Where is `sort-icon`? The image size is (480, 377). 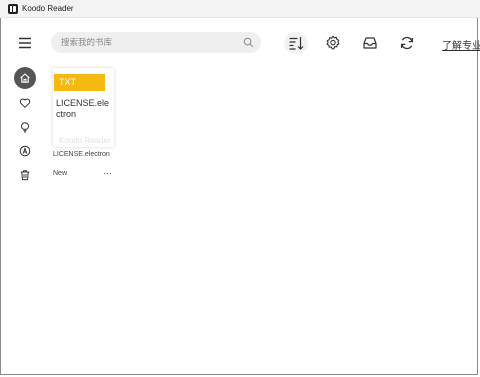 sort-icon is located at coordinates (296, 43).